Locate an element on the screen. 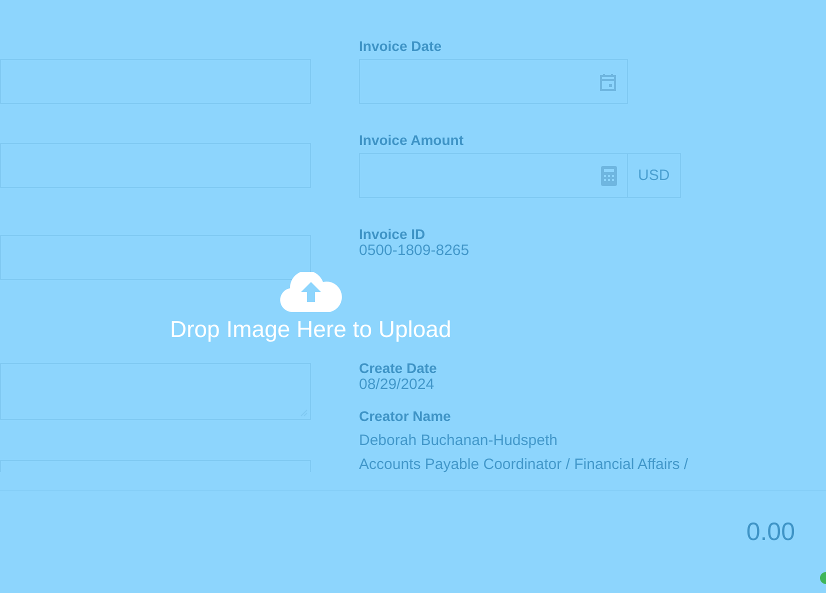 The width and height of the screenshot is (826, 593). invoice-id: 0500-1809-8265 is located at coordinates (414, 251).